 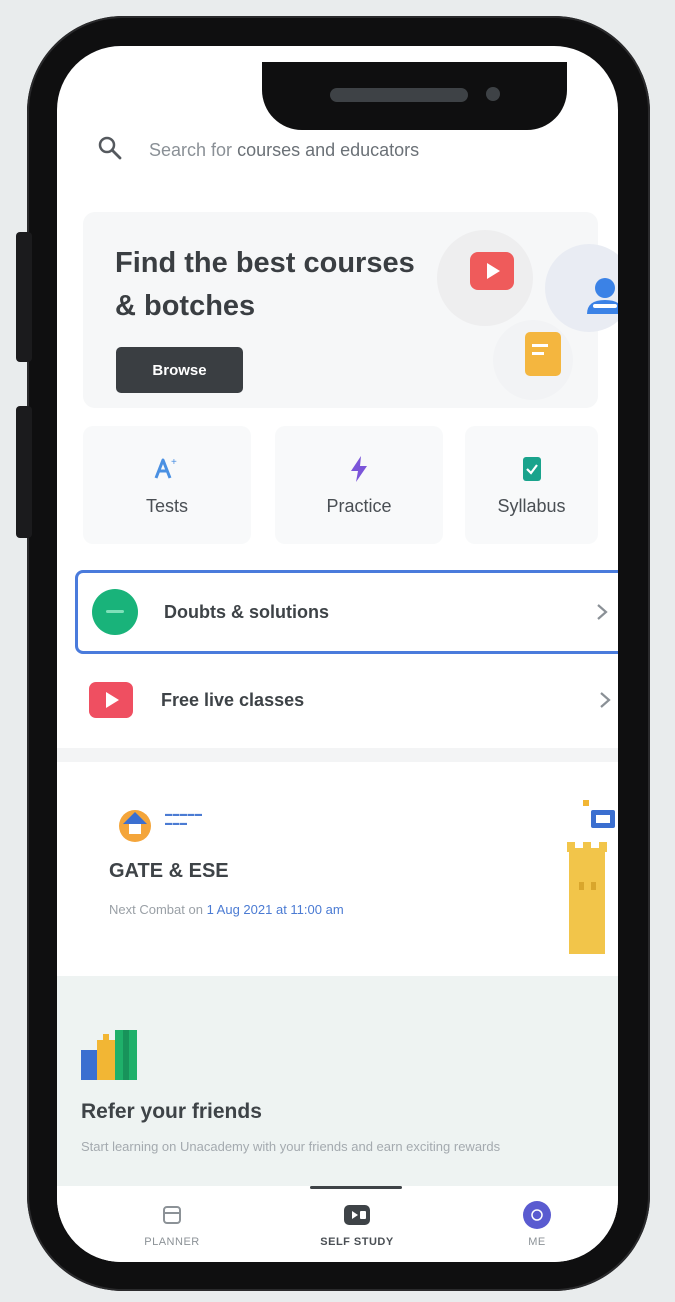 What do you see at coordinates (543, 354) in the screenshot?
I see `document-icon` at bounding box center [543, 354].